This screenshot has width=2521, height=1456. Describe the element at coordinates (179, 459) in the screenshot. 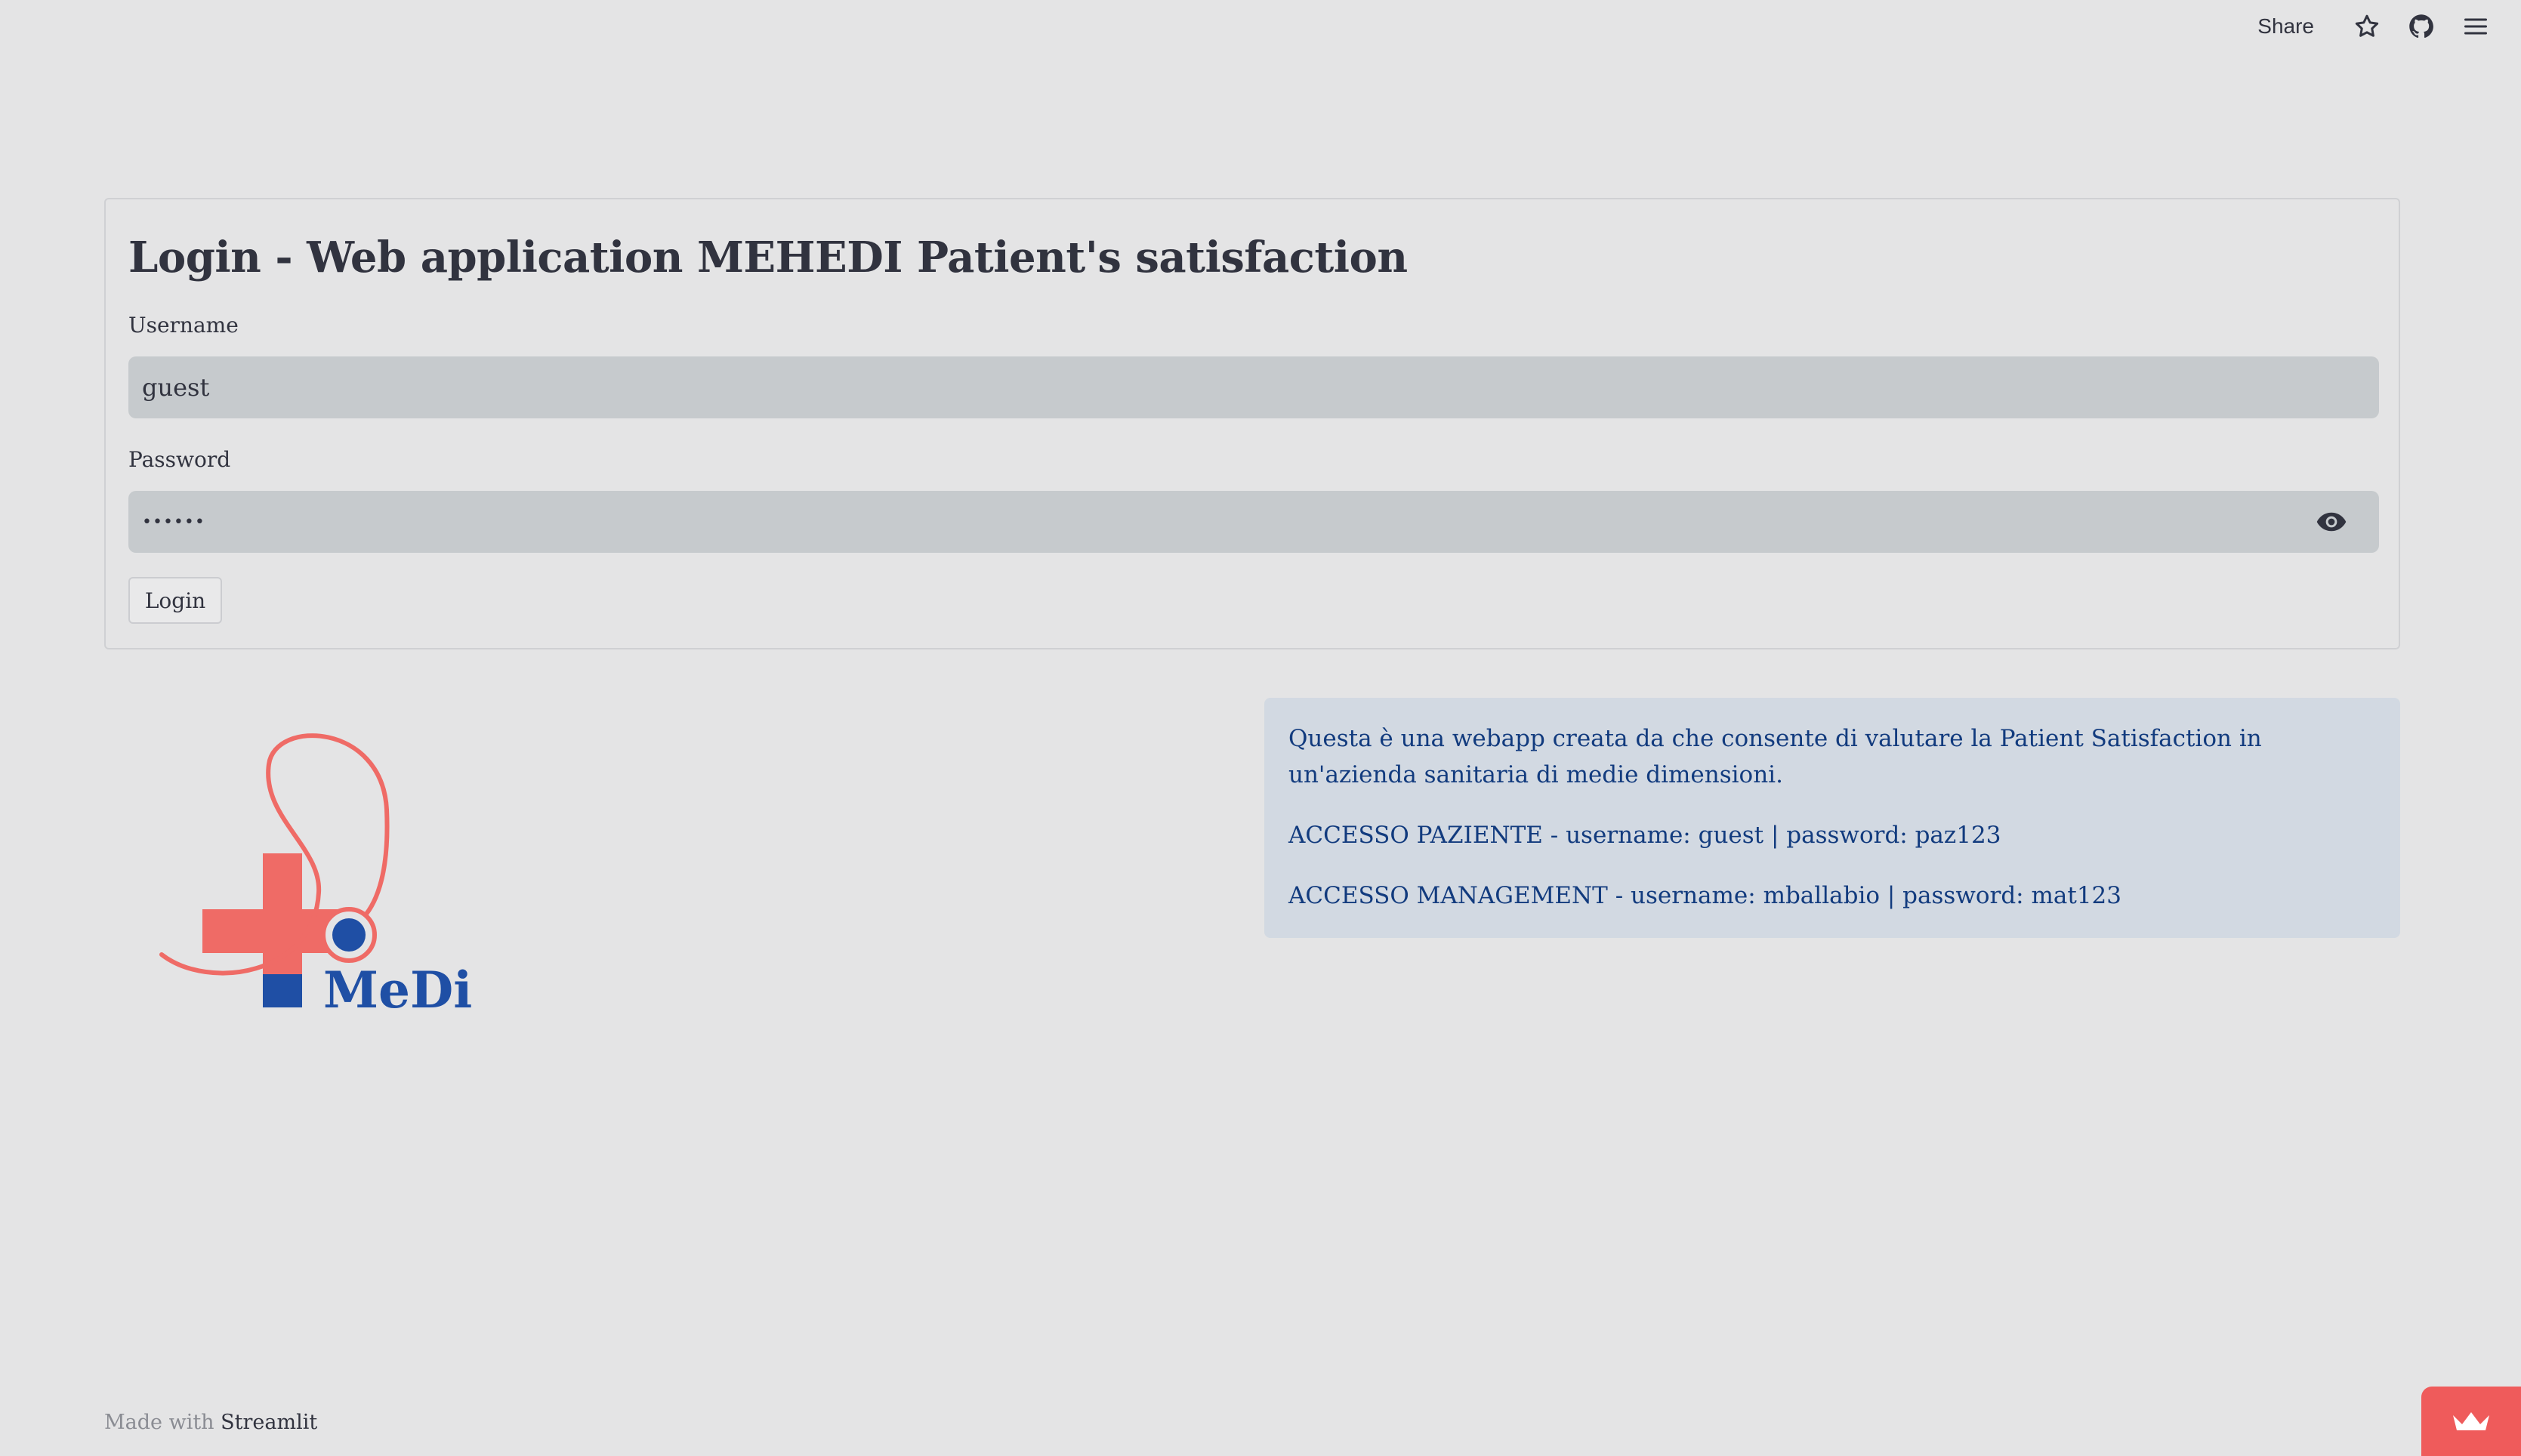

I see `password-label: Password` at that location.